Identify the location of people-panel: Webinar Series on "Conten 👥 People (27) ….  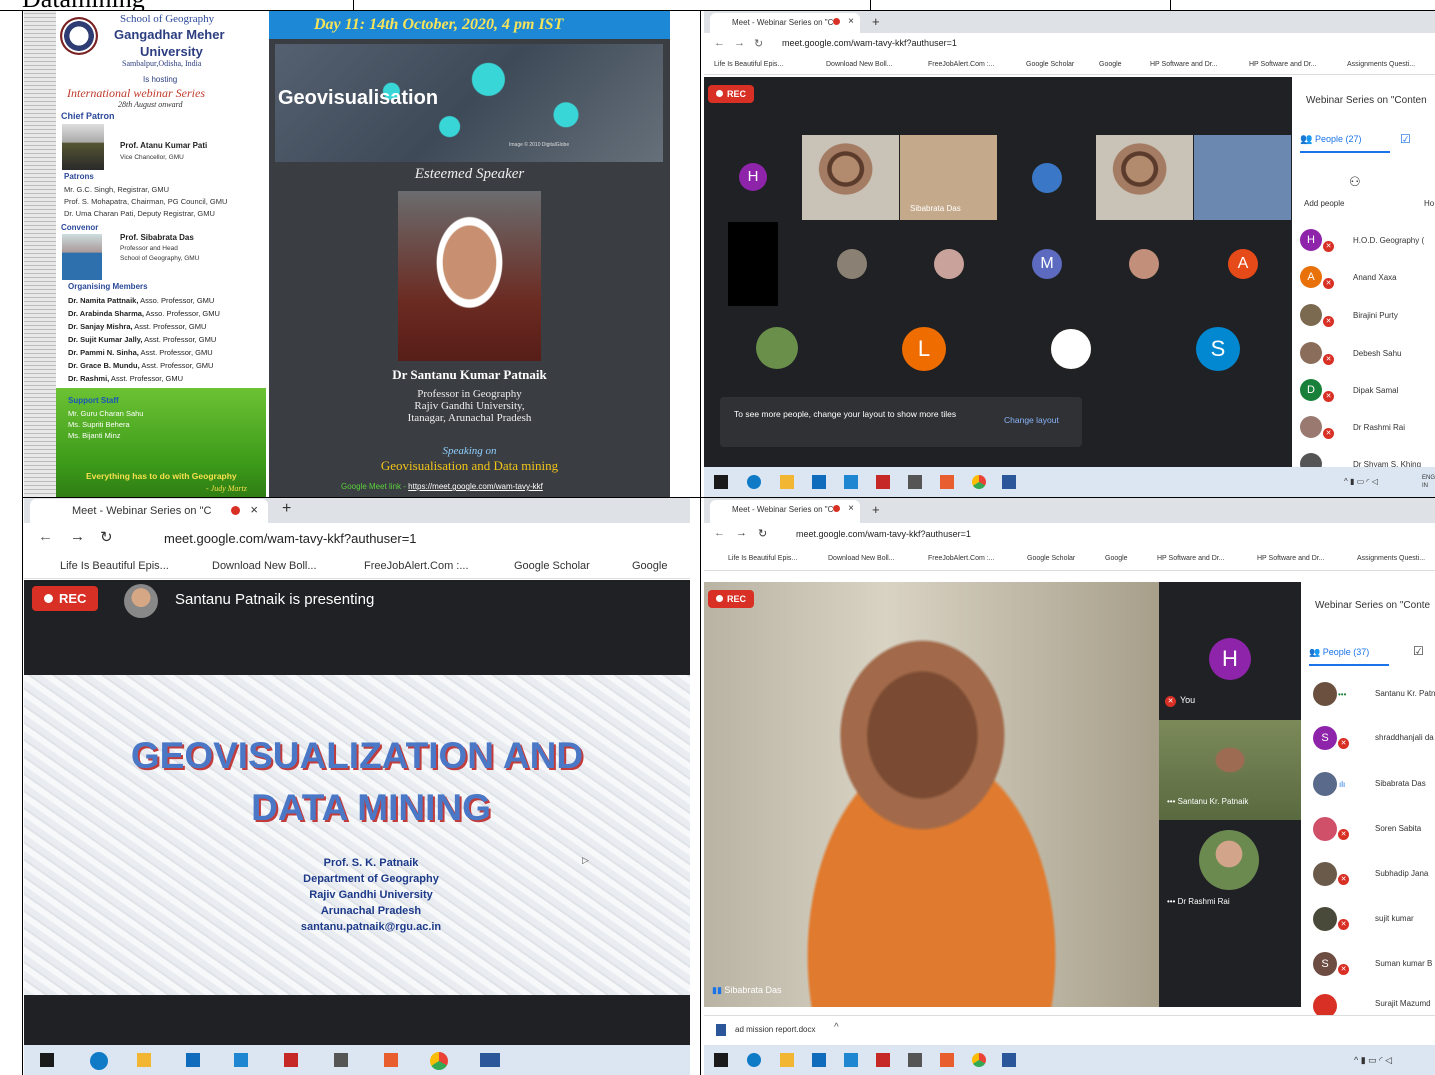
(1363, 276).